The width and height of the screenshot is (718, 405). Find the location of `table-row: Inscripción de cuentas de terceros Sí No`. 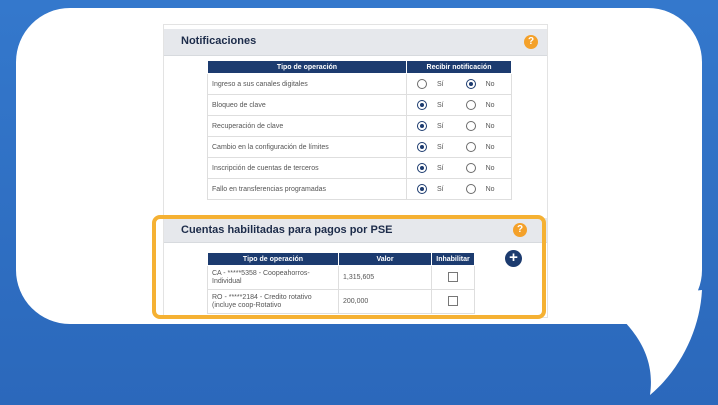

table-row: Inscripción de cuentas de terceros Sí No is located at coordinates (359, 168).